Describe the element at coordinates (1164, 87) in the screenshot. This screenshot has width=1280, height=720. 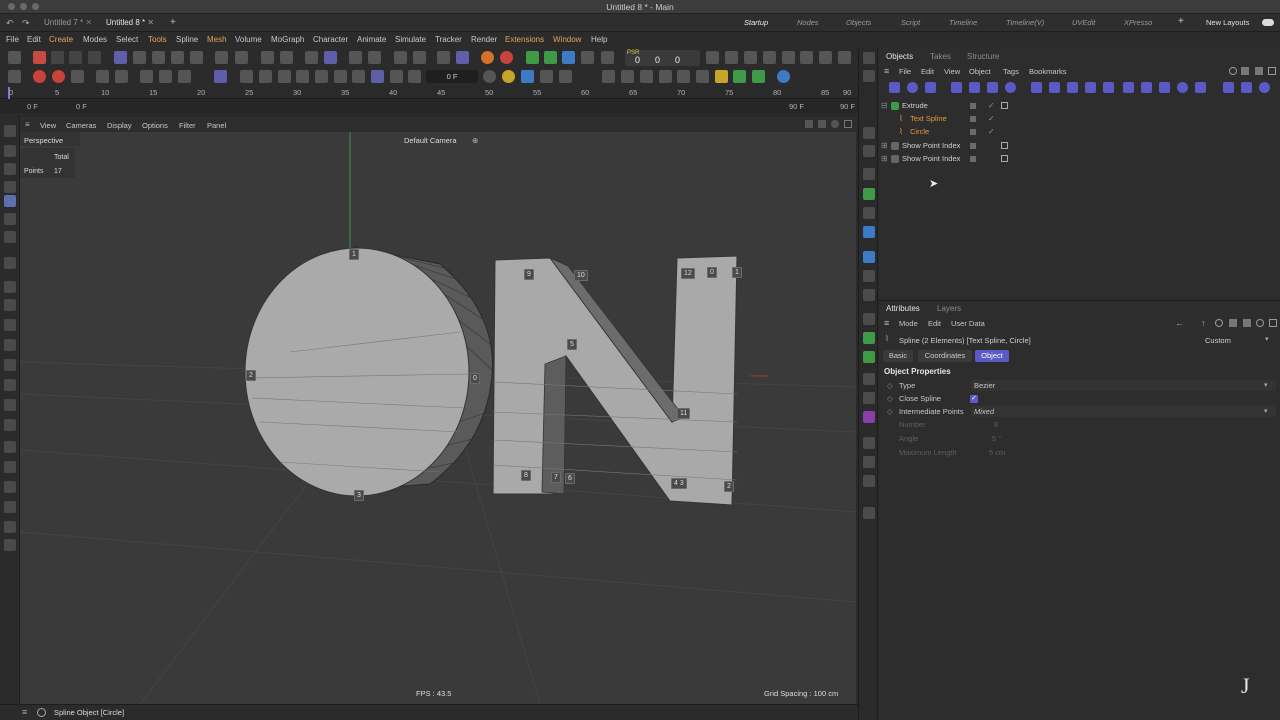
I see `connect-icon` at that location.